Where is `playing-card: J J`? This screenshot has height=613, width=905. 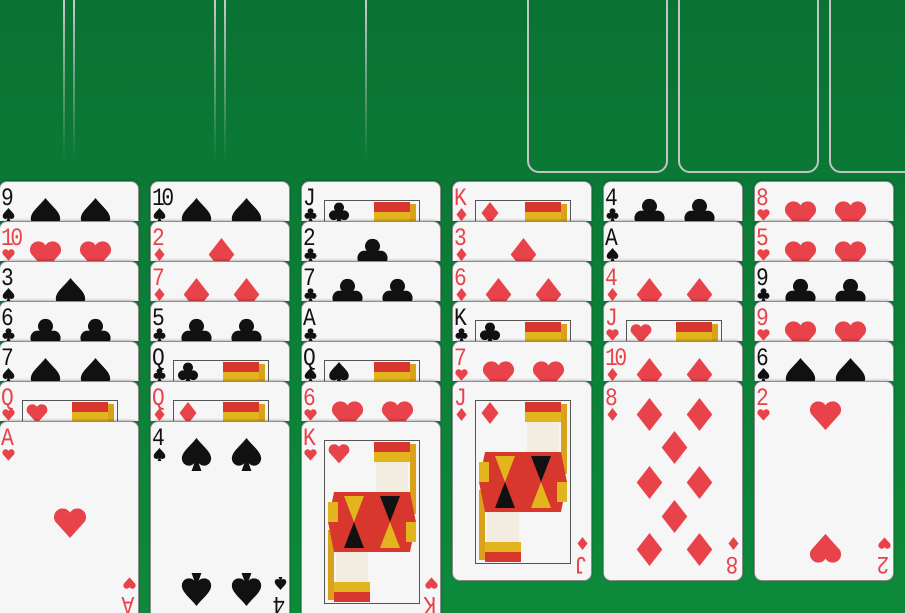 playing-card: J J is located at coordinates (522, 481).